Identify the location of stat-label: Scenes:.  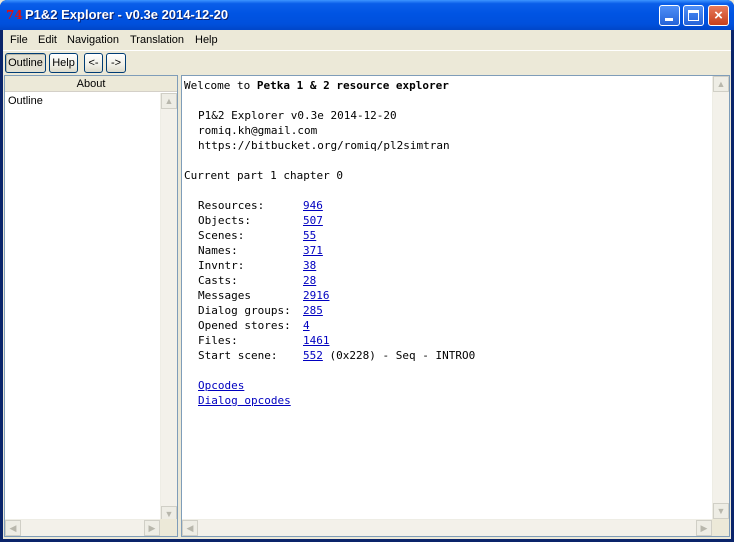
(221, 235).